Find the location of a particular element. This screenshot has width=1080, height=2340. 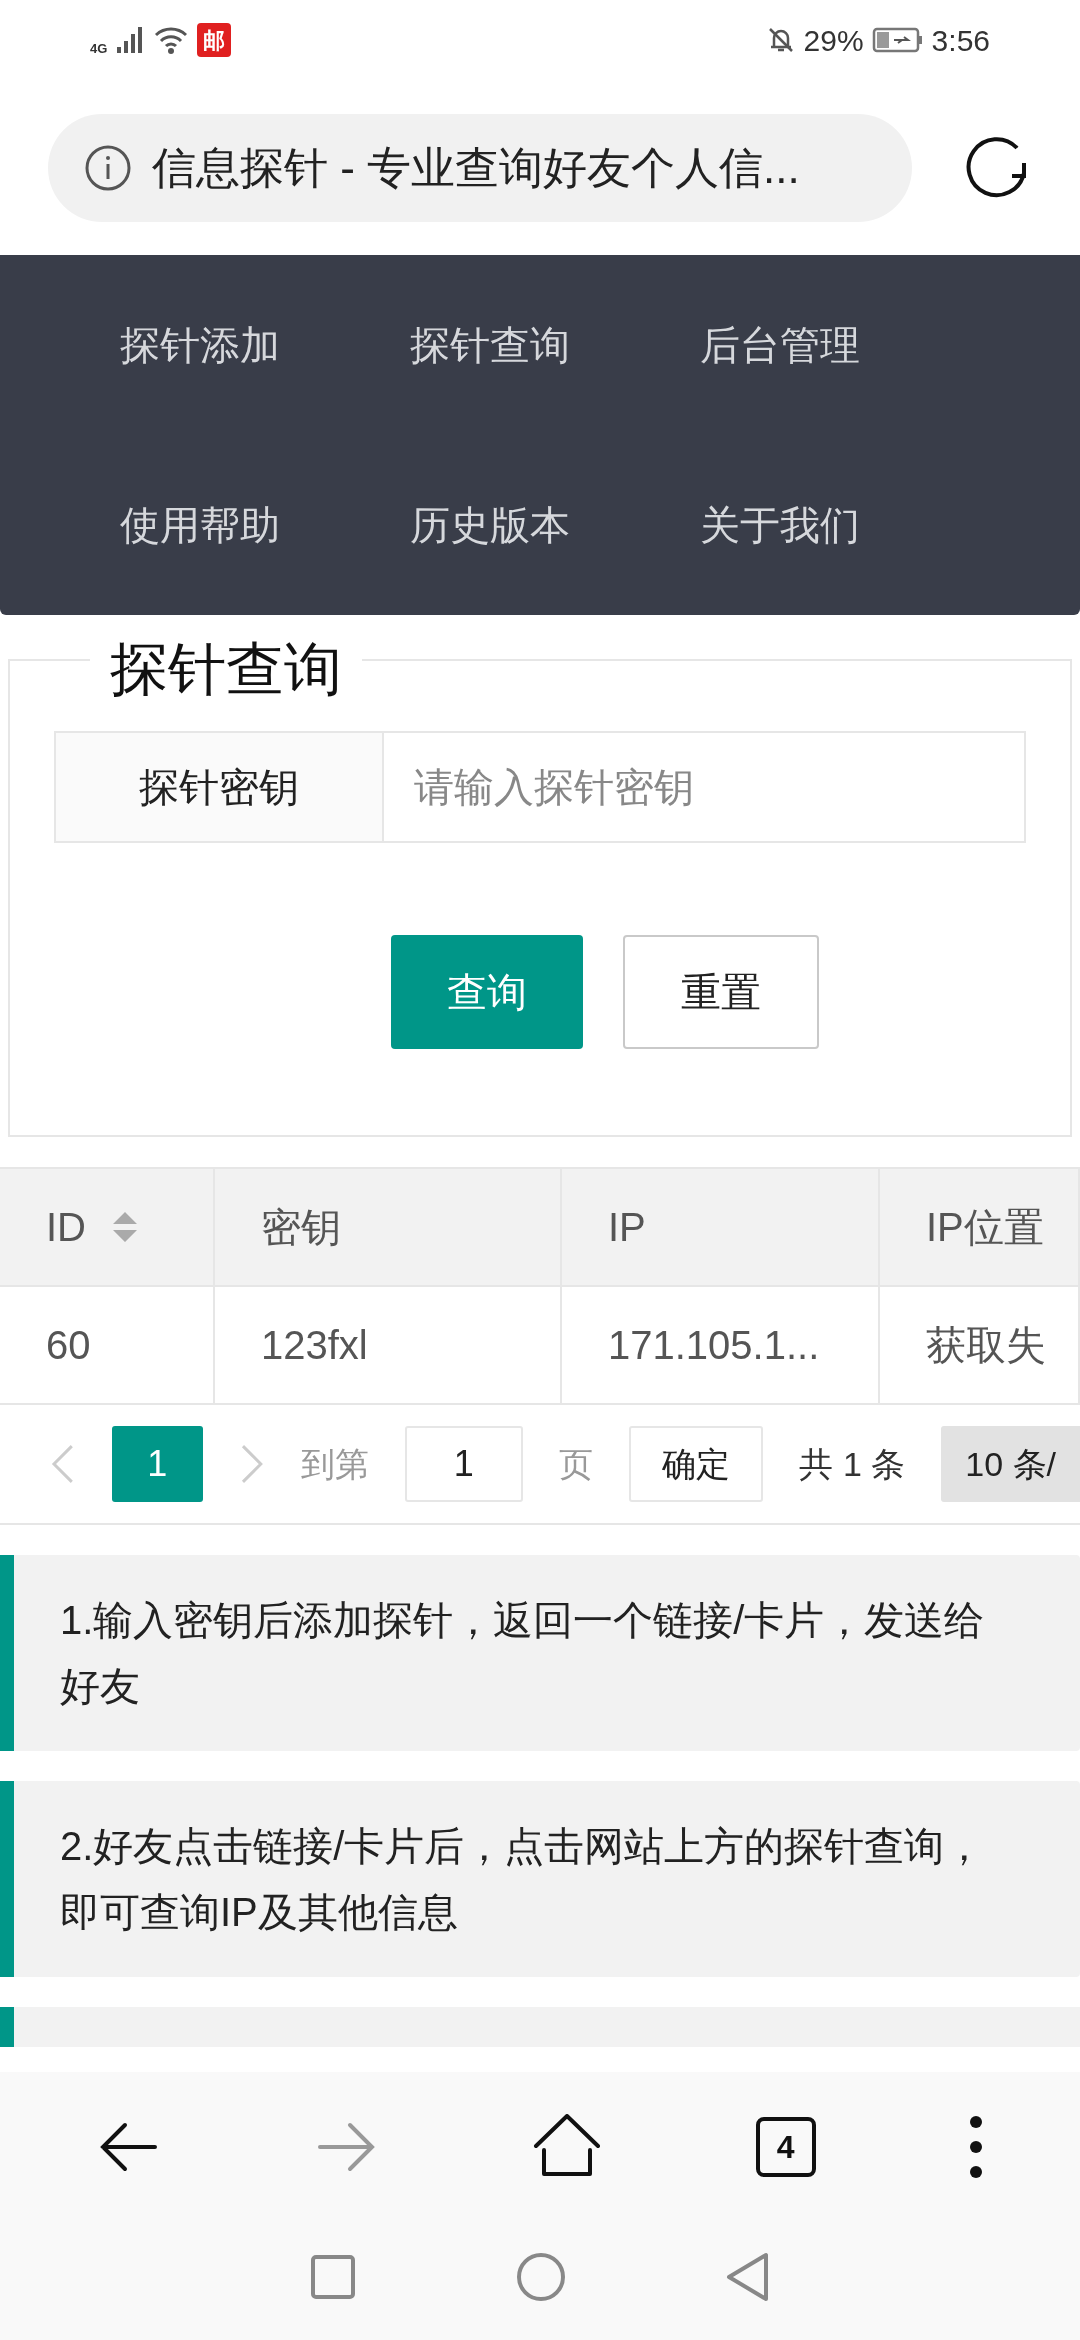

battery-percent: 29% is located at coordinates (833, 40).